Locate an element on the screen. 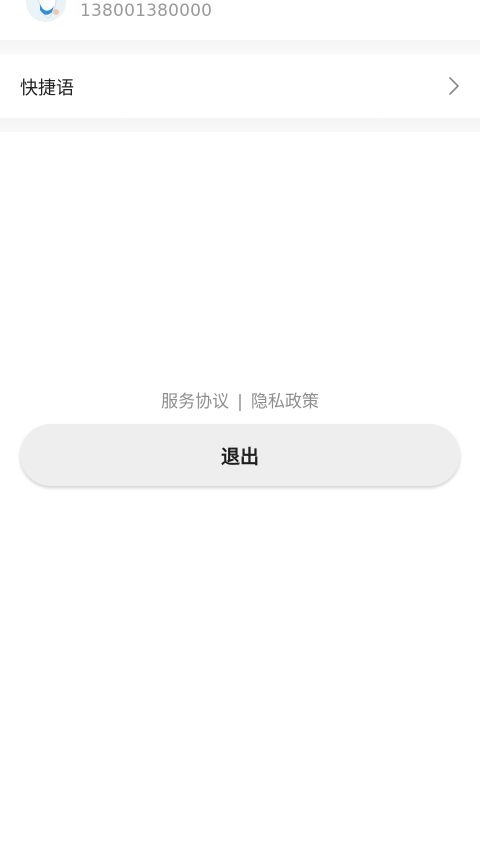 Image resolution: width=480 pixels, height=853 pixels. service-agreement-link: 服务协议 is located at coordinates (195, 402).